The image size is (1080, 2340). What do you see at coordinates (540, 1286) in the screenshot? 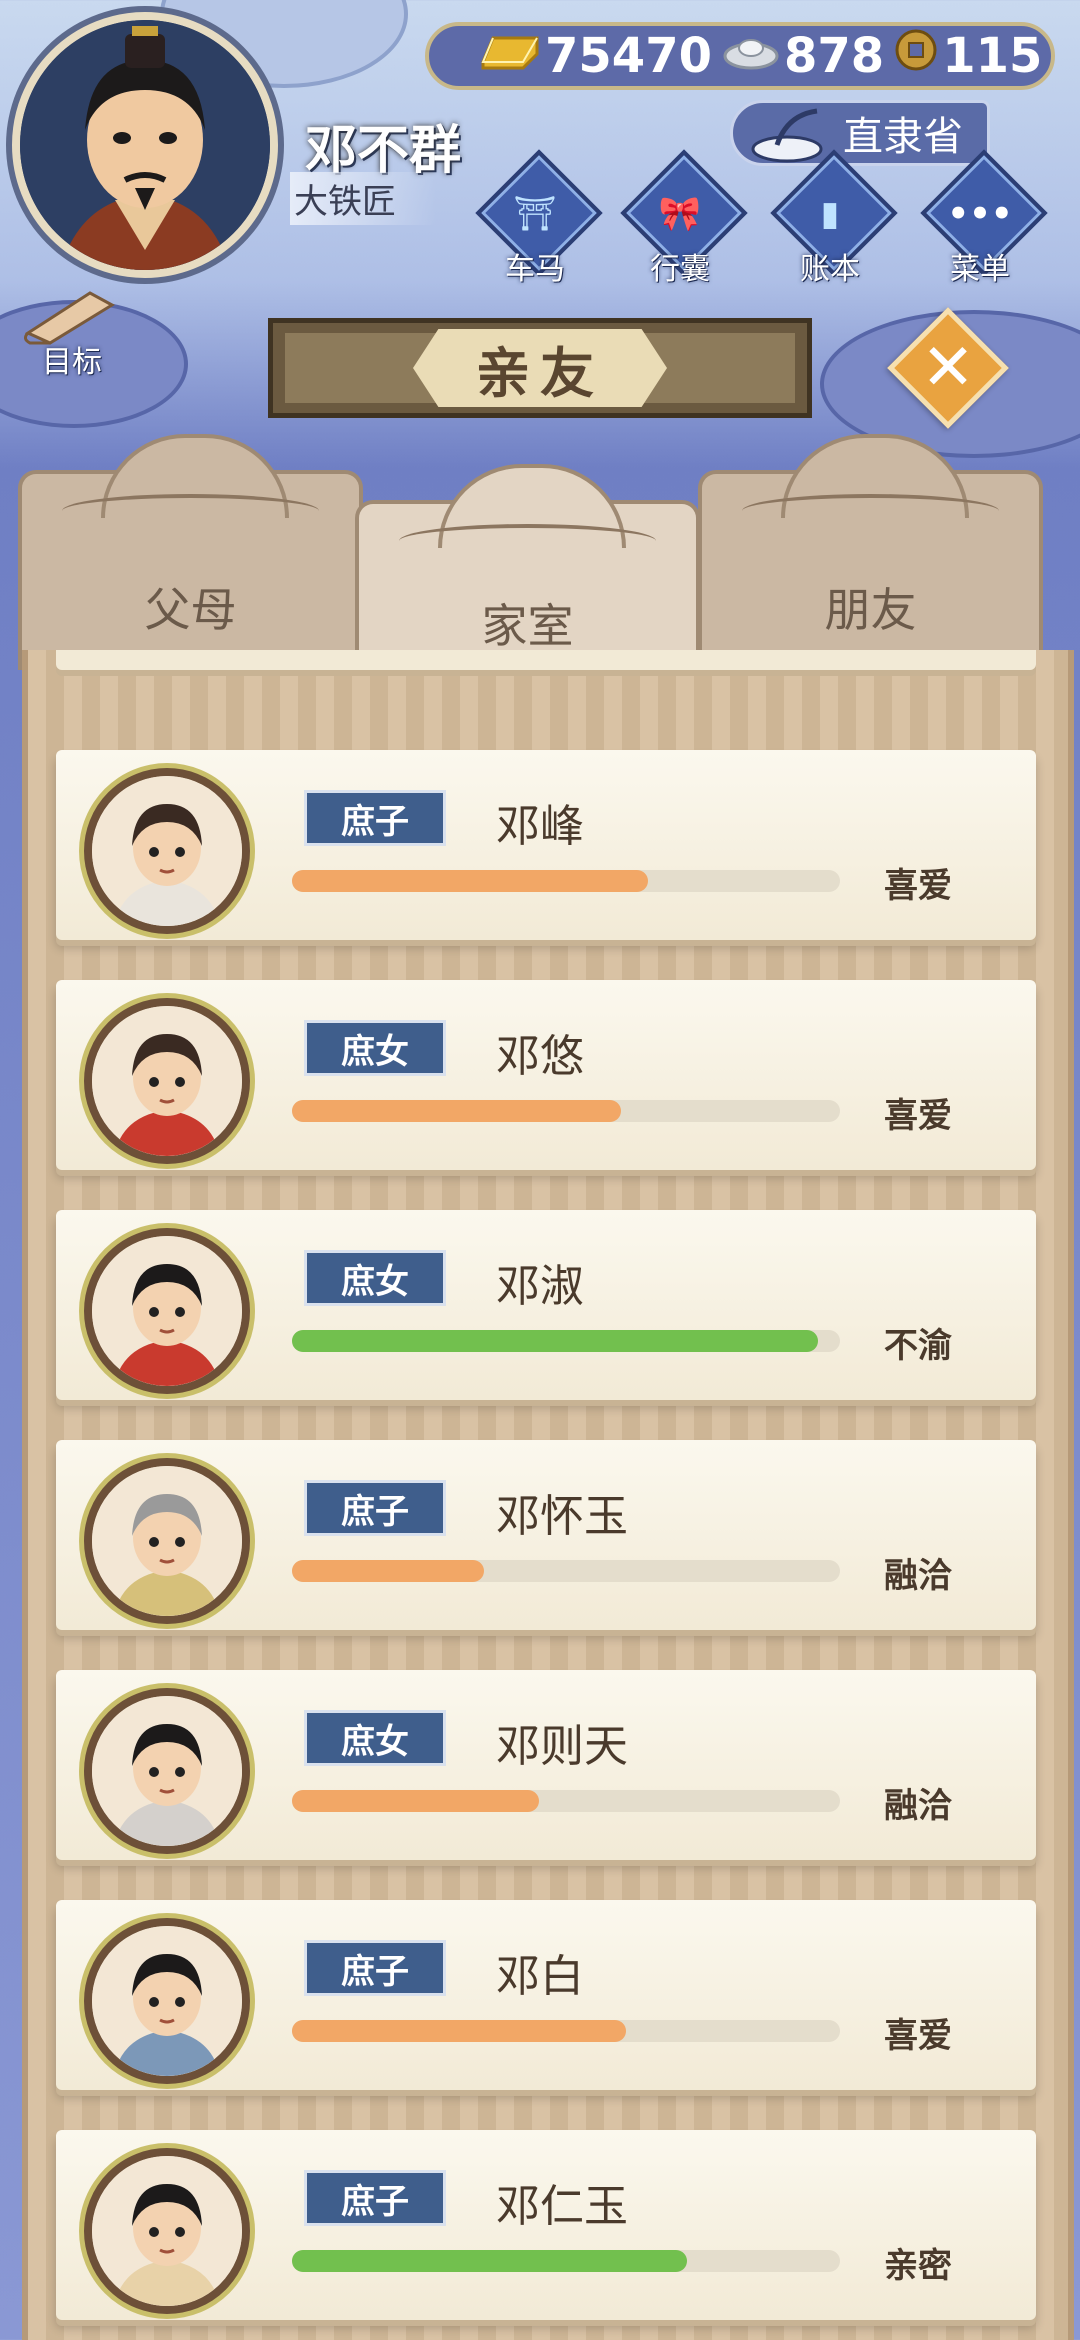
I see `member-name: 邓淑` at bounding box center [540, 1286].